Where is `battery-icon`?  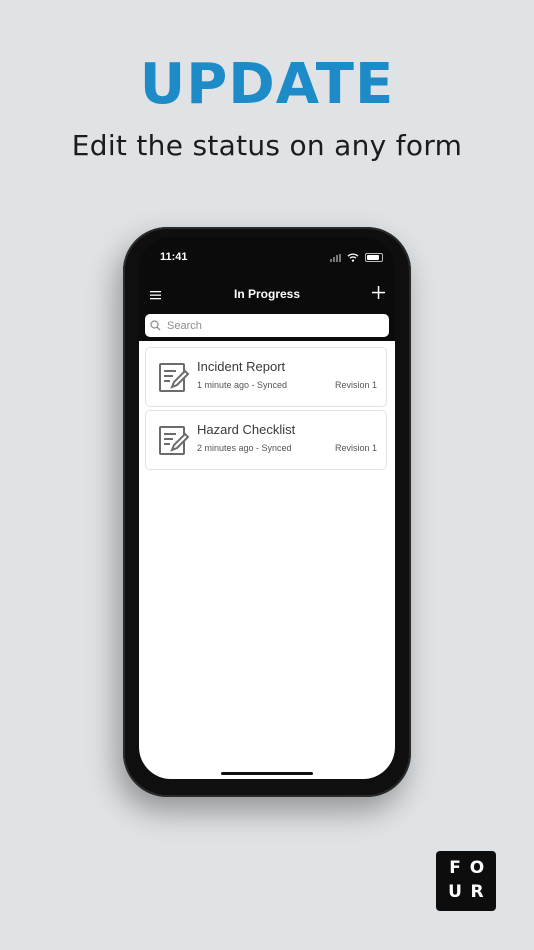
battery-icon is located at coordinates (374, 257).